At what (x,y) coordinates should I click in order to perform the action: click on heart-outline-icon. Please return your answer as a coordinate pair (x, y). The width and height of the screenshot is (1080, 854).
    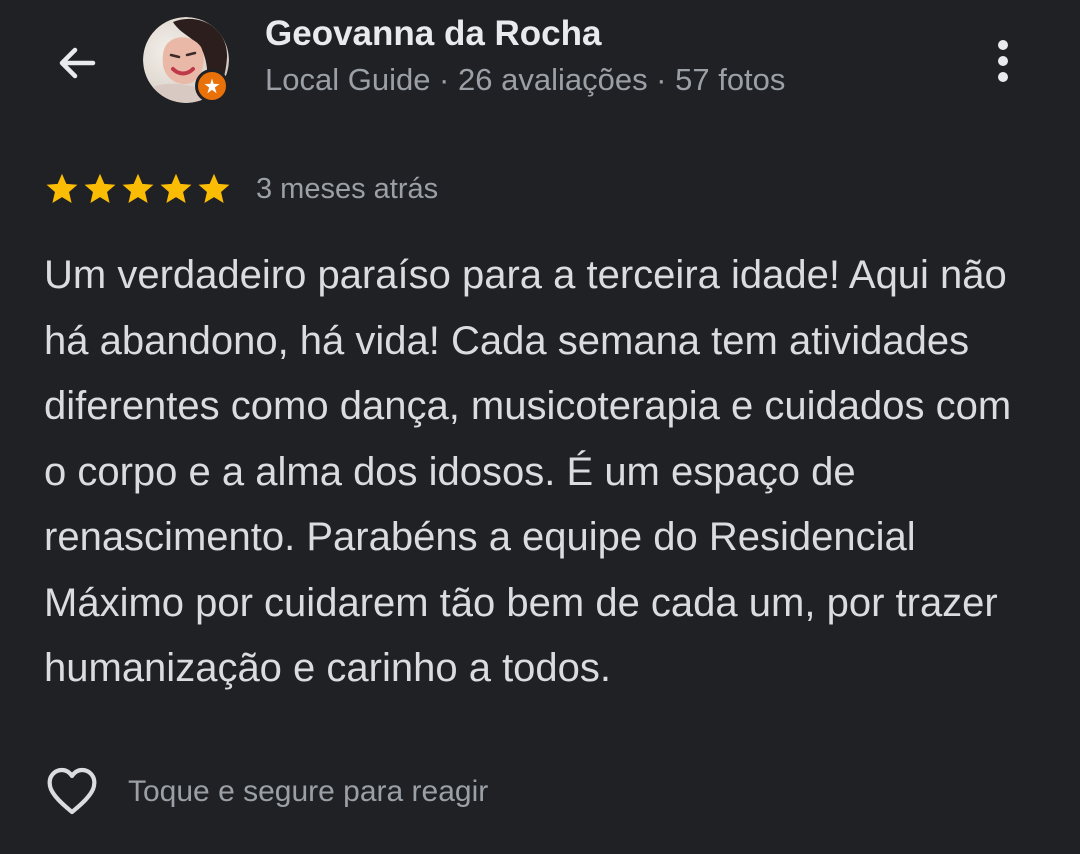
    Looking at the image, I should click on (72, 791).